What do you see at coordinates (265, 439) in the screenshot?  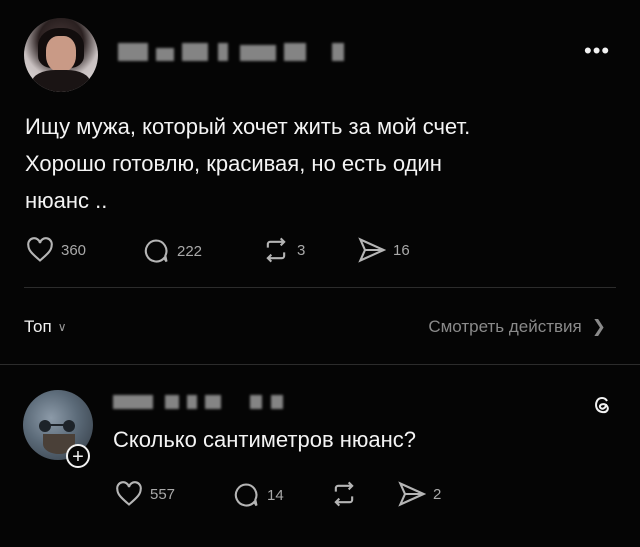 I see `reply-text: Сколько сантиметров нюанс?` at bounding box center [265, 439].